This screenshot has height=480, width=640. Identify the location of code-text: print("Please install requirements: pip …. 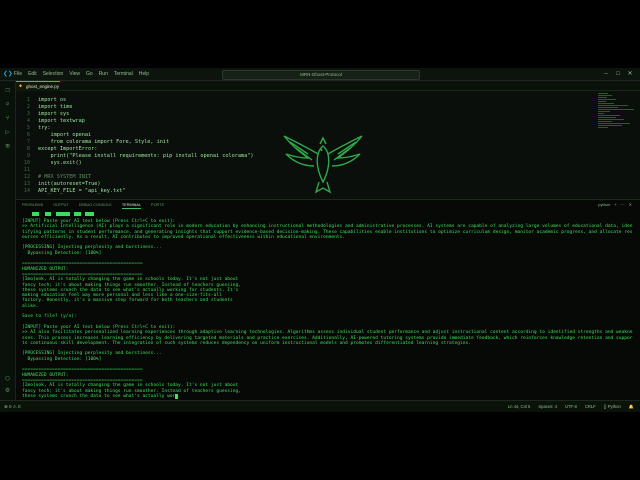
(146, 156).